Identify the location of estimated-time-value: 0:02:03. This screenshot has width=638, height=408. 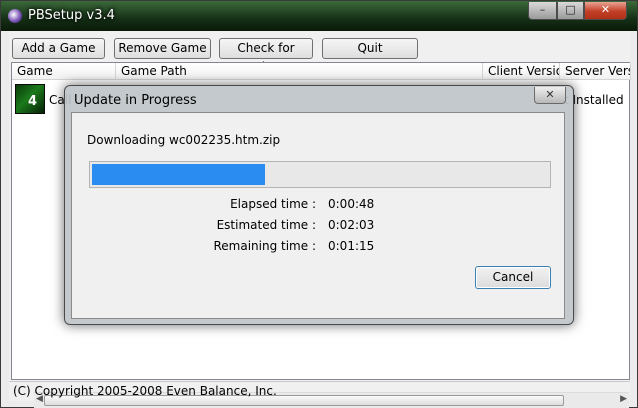
(351, 225).